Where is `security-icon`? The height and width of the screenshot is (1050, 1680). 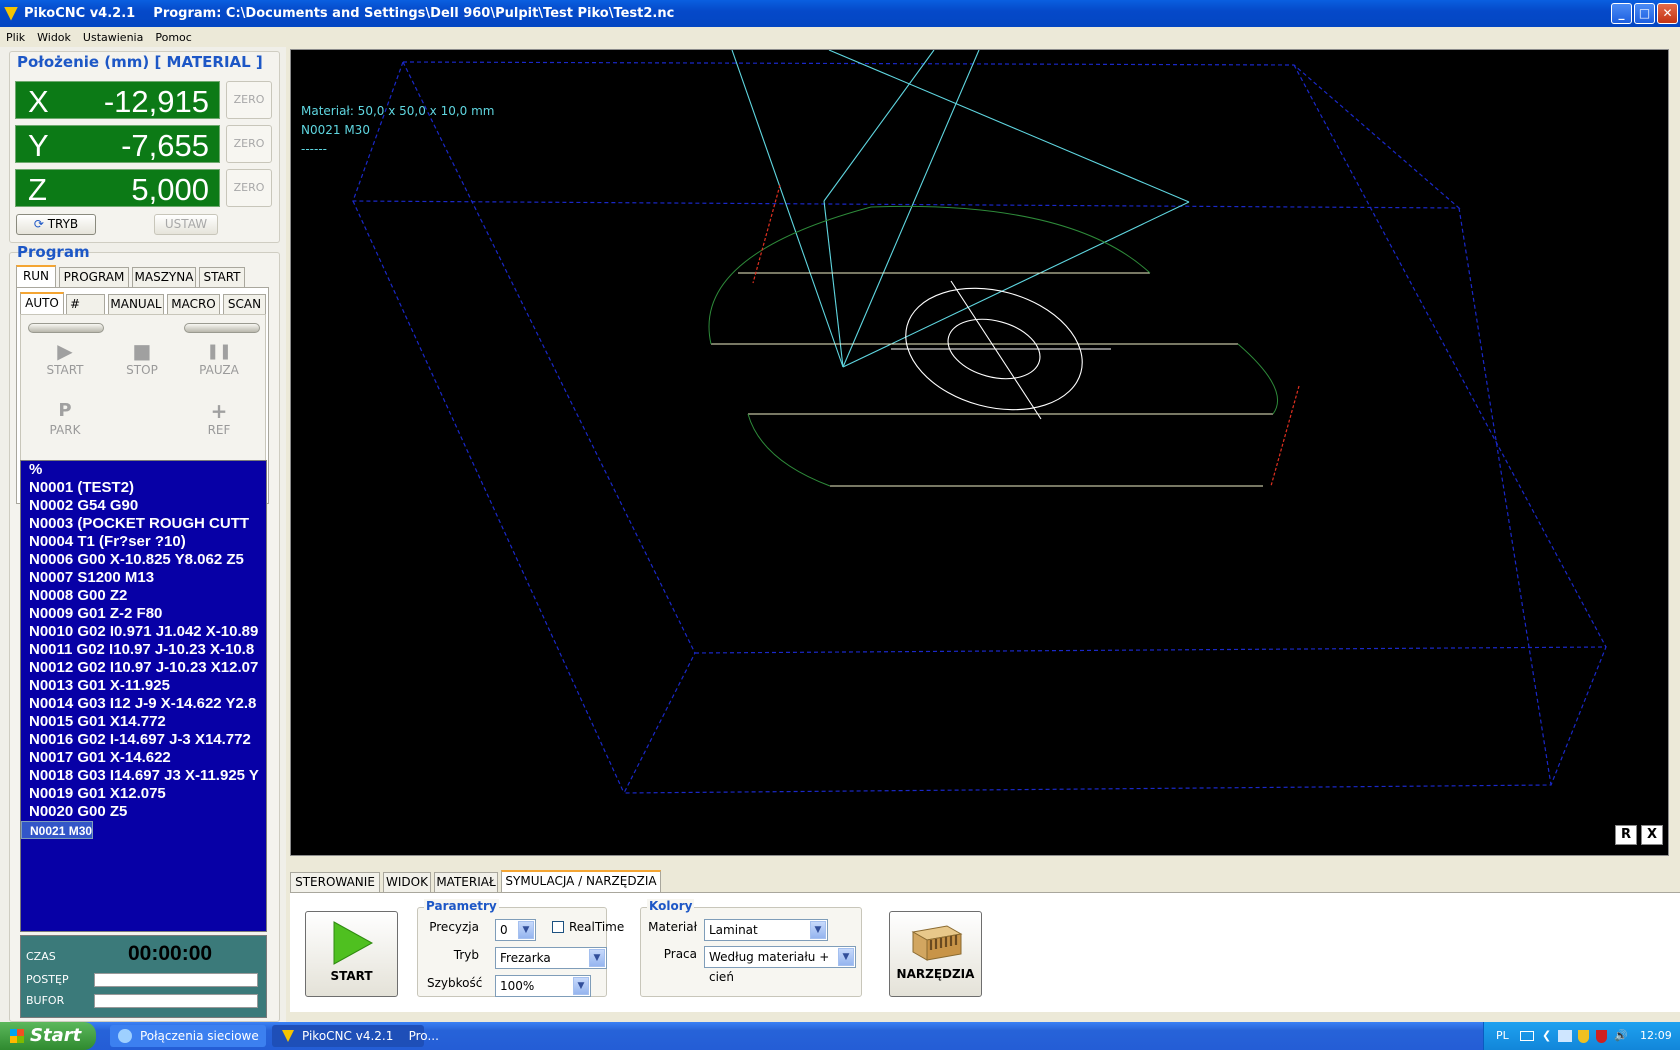 security-icon is located at coordinates (1601, 1036).